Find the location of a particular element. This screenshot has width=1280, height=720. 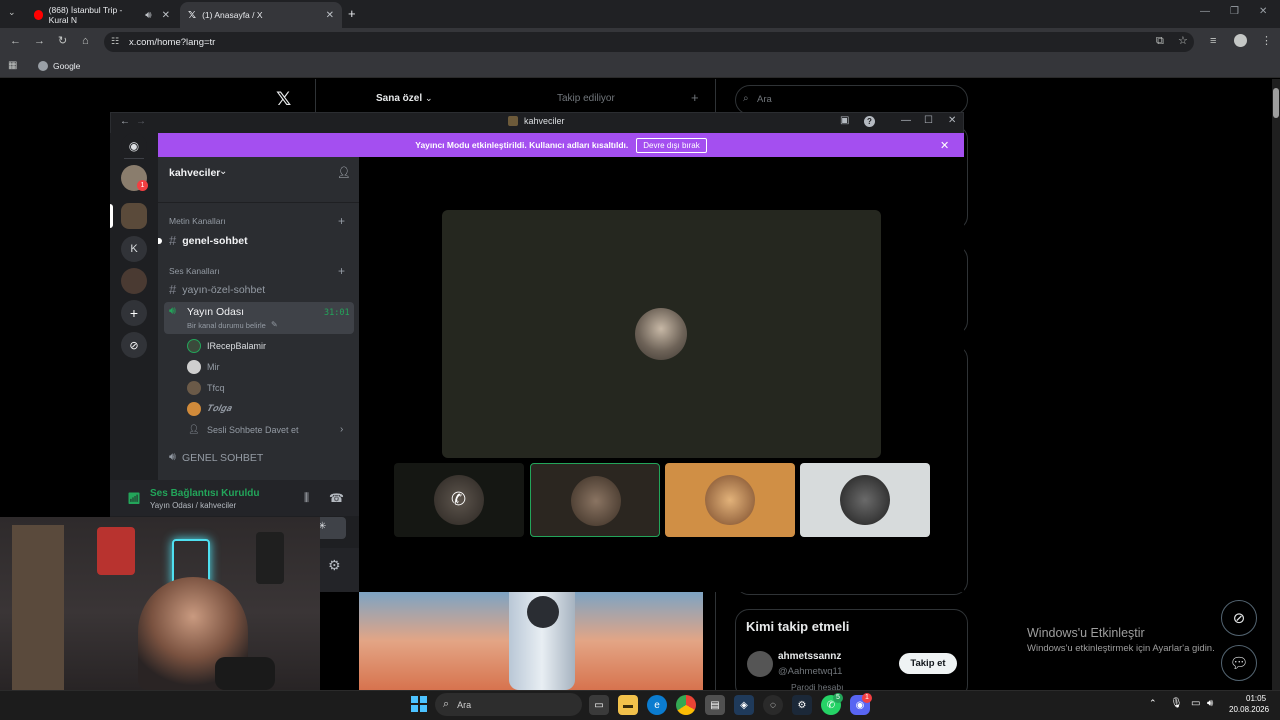

grok-icon: ⊘ is located at coordinates (1239, 618).